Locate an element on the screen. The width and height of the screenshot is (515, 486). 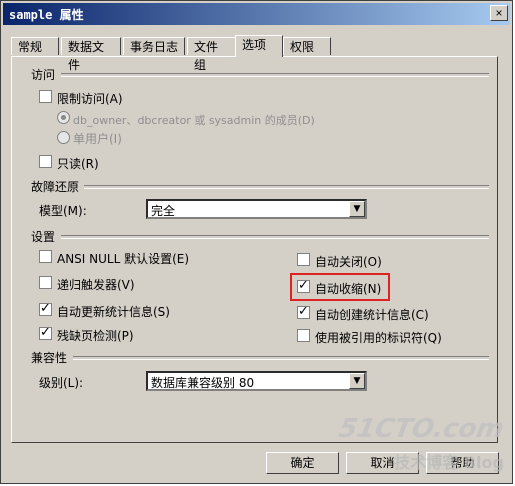
tab-data-files: 数据文件 is located at coordinates (91, 54).